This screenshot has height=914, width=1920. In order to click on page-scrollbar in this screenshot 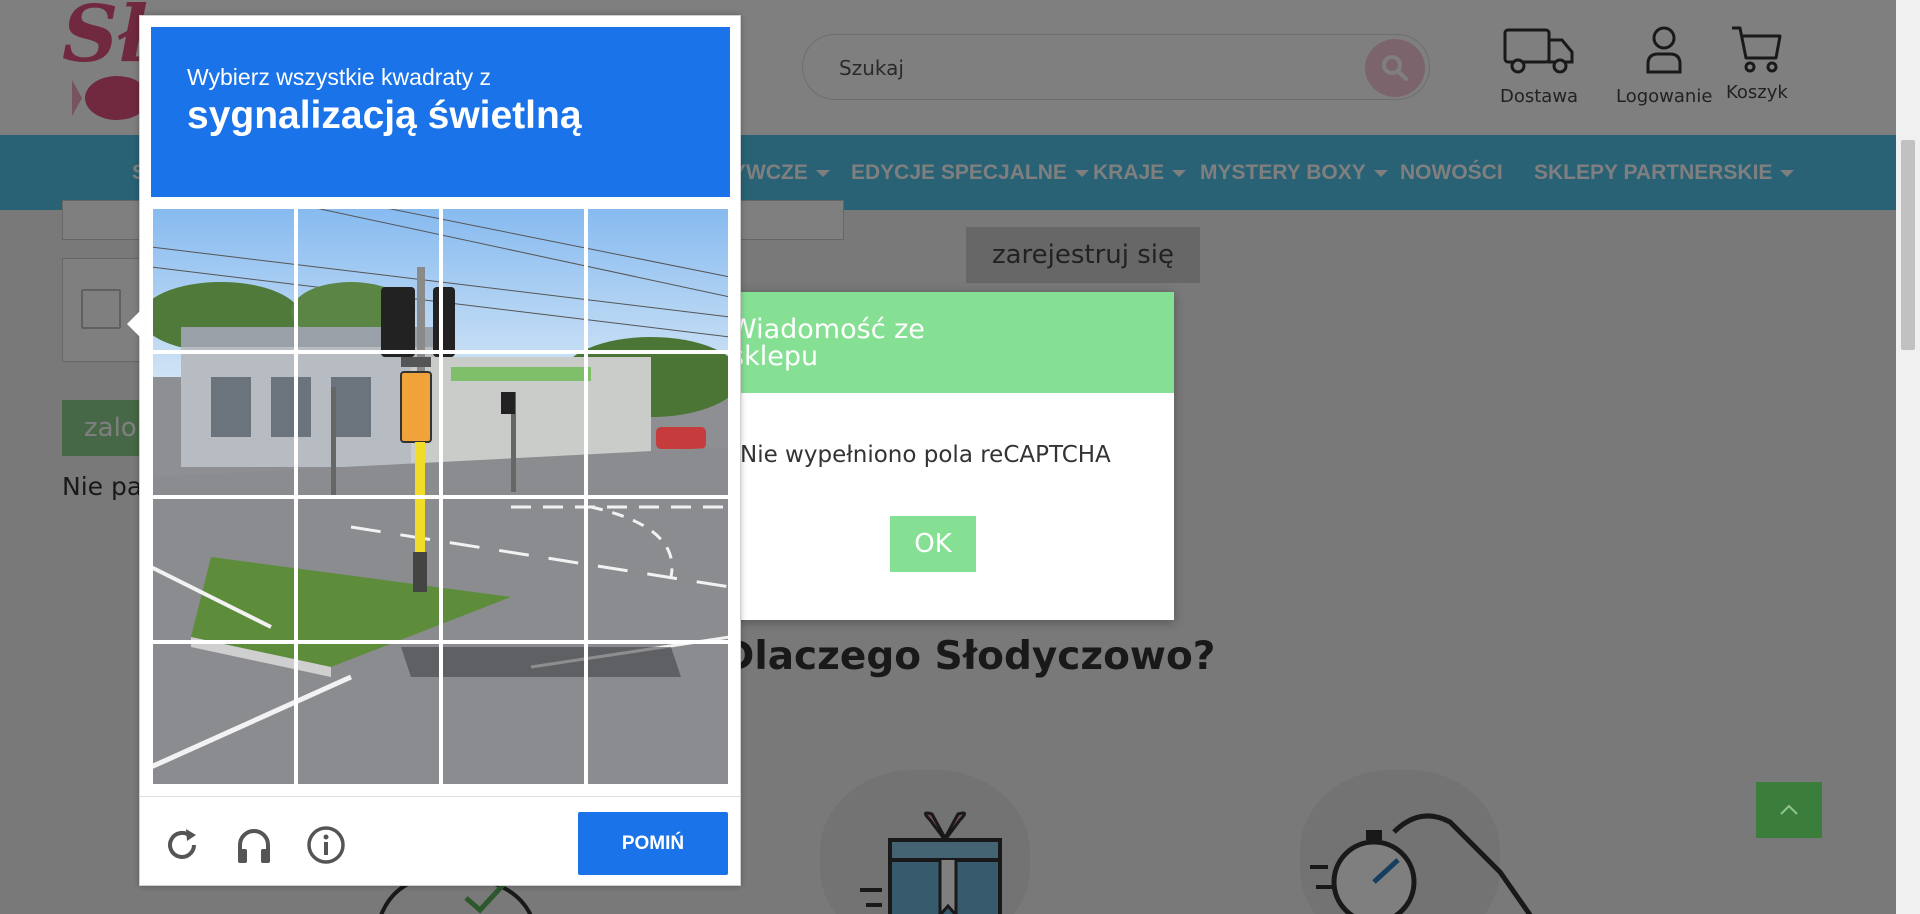, I will do `click(1908, 457)`.